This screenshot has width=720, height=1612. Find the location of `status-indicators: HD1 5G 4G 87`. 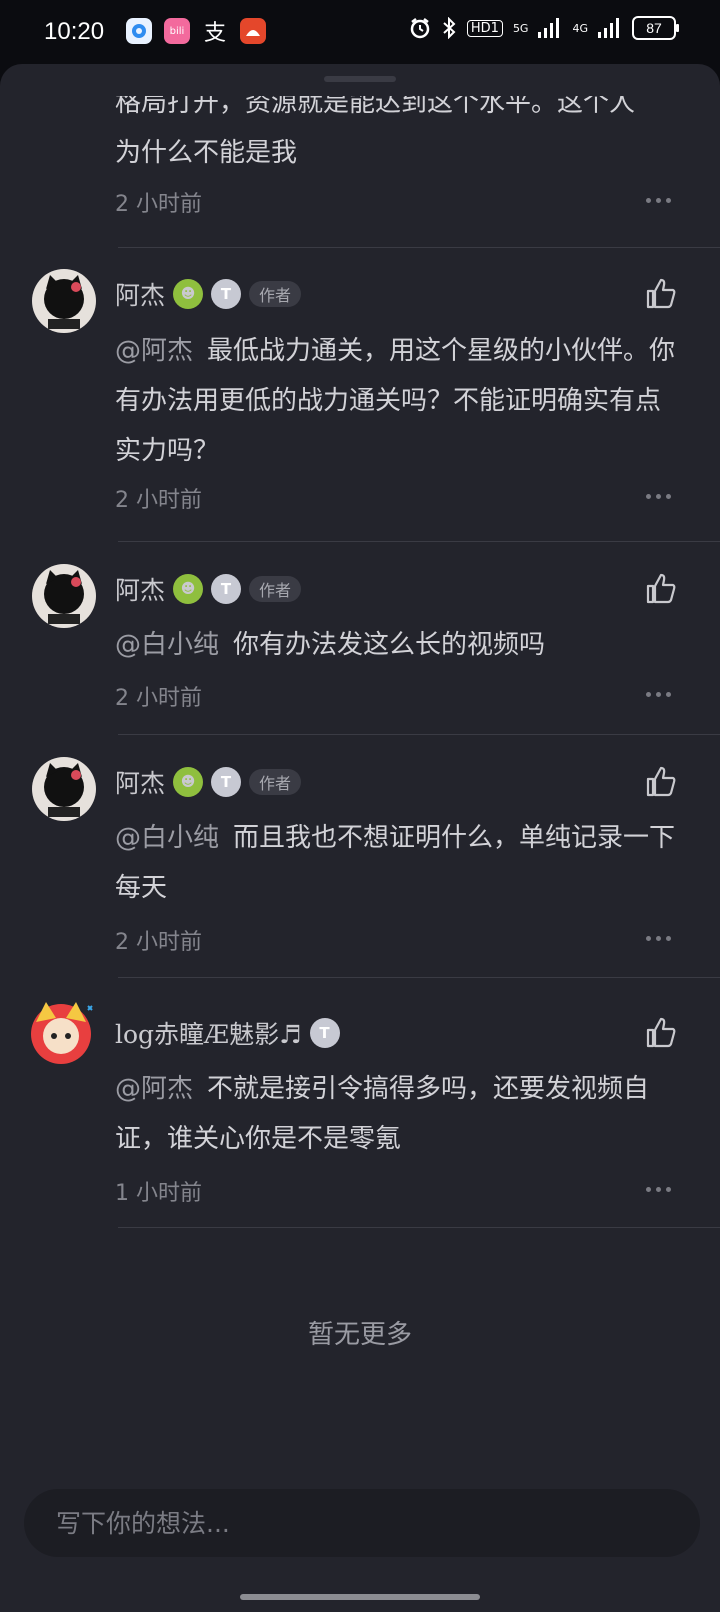

status-indicators: HD1 5G 4G 87 is located at coordinates (544, 28).